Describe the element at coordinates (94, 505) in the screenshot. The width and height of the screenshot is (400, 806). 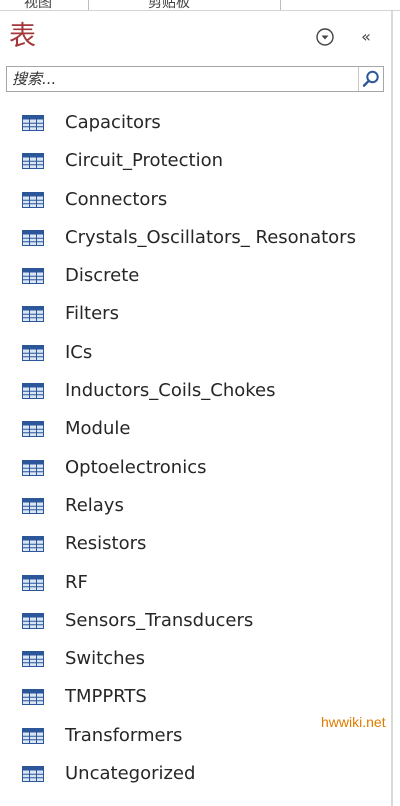
I see `table-list-item-label: Relays` at that location.